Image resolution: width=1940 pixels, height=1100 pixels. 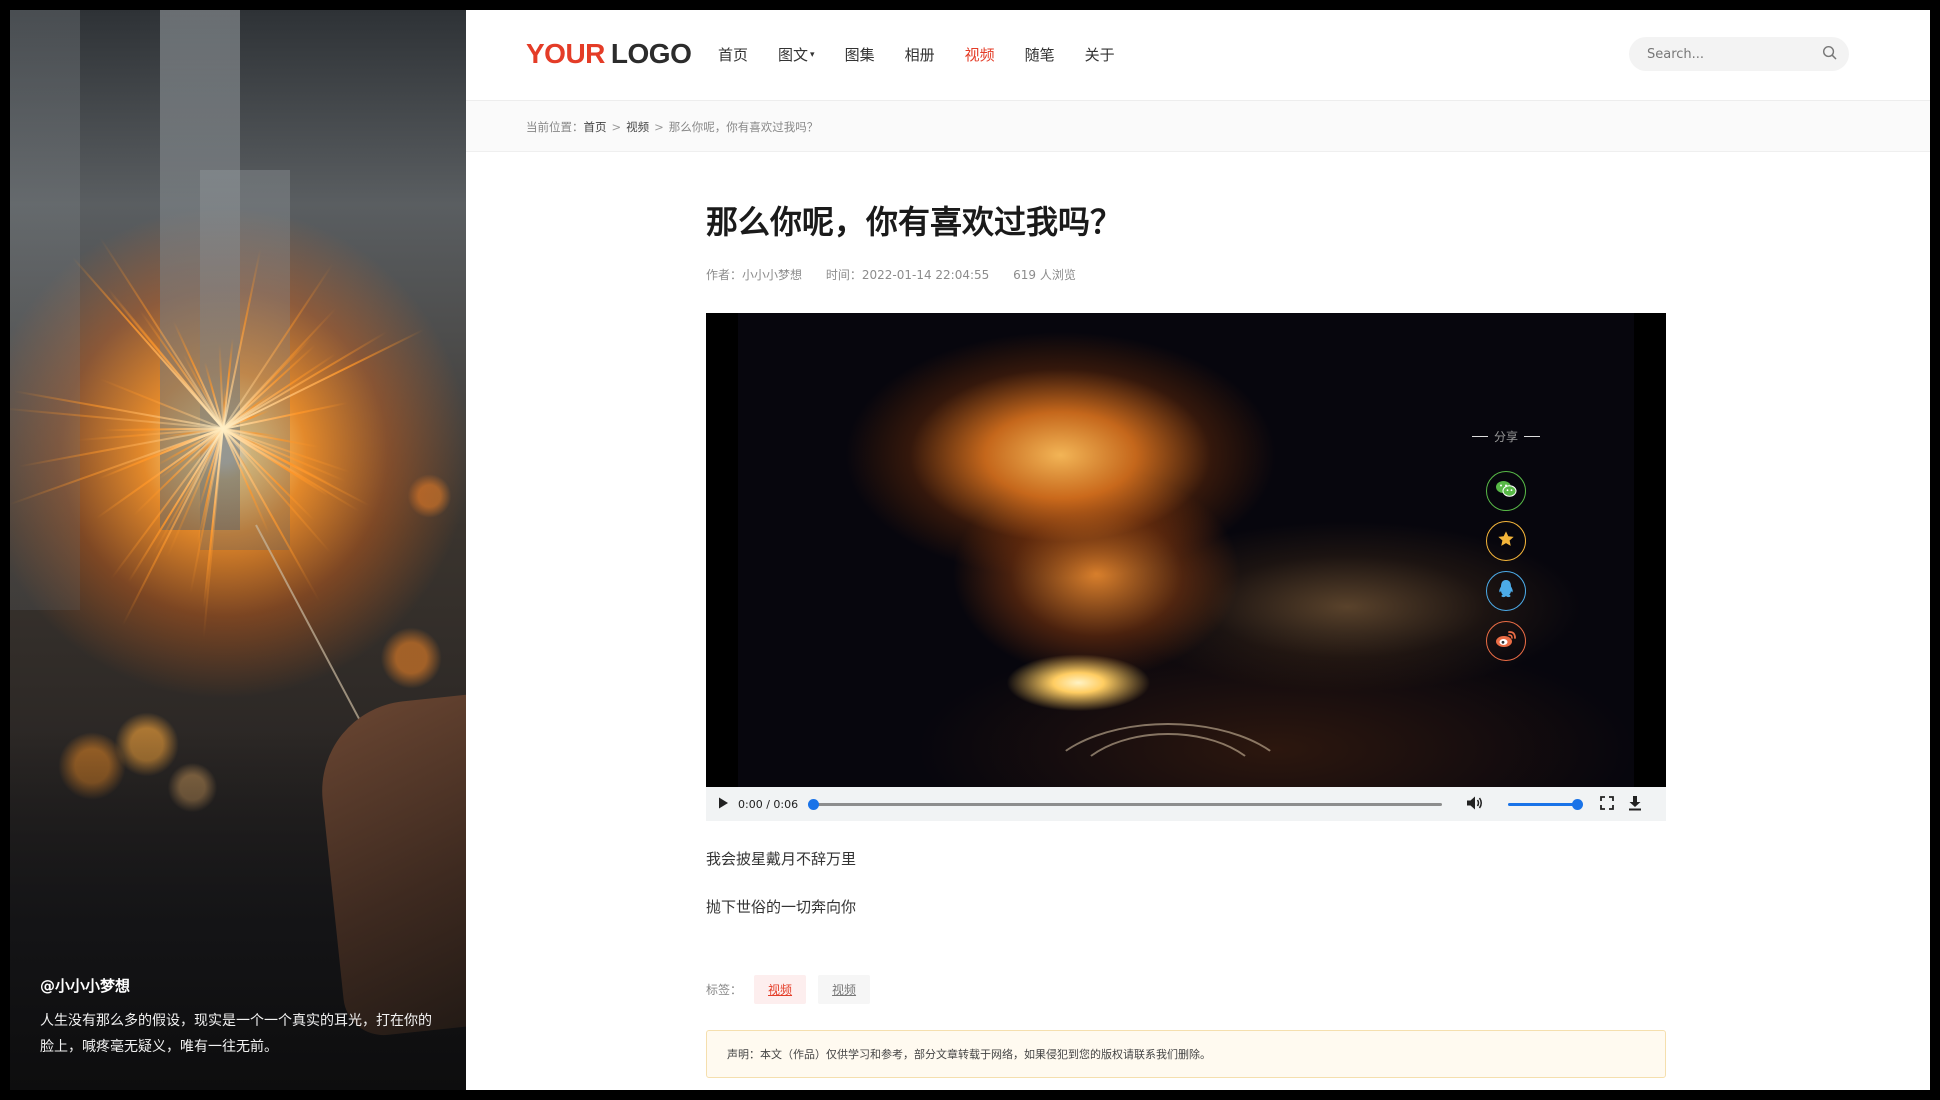 What do you see at coordinates (860, 54) in the screenshot?
I see `nav-gallery: 图集` at bounding box center [860, 54].